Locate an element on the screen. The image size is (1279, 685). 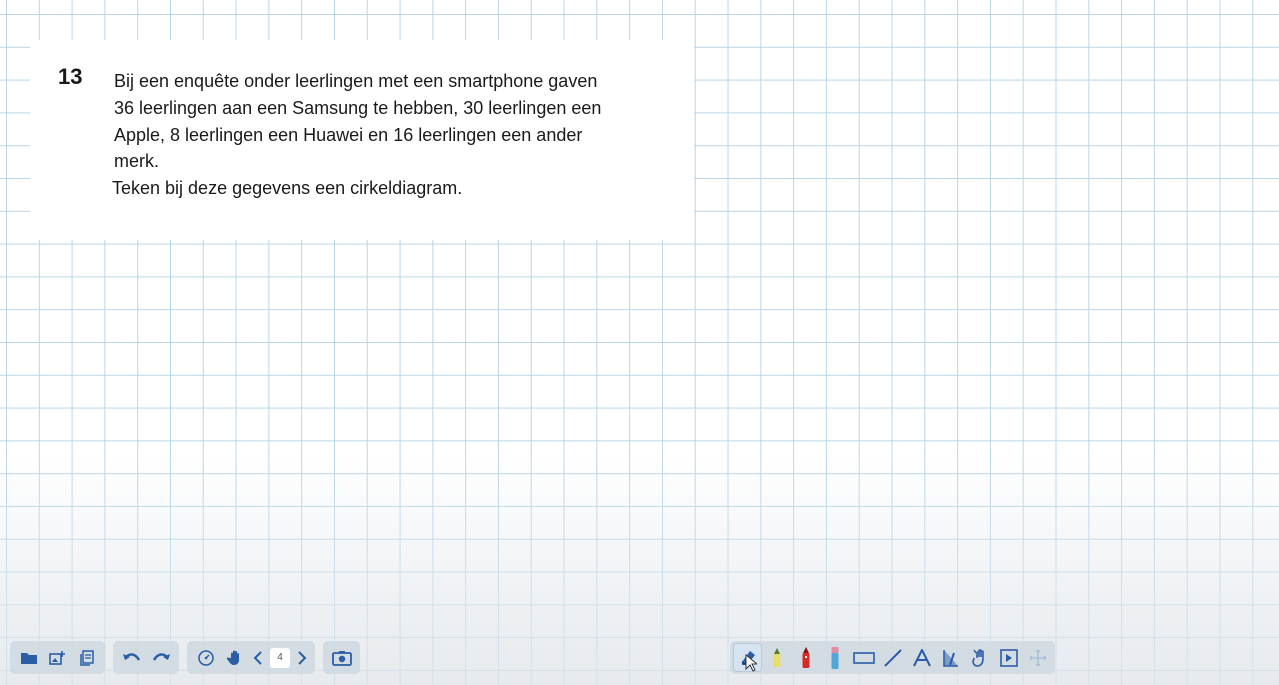
undo-icon is located at coordinates (131, 657).